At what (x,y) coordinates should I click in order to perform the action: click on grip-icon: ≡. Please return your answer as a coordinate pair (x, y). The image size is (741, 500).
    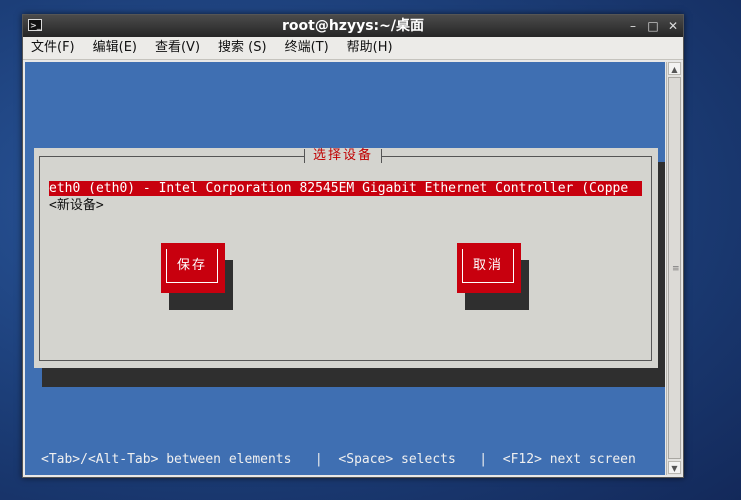
    Looking at the image, I should click on (676, 269).